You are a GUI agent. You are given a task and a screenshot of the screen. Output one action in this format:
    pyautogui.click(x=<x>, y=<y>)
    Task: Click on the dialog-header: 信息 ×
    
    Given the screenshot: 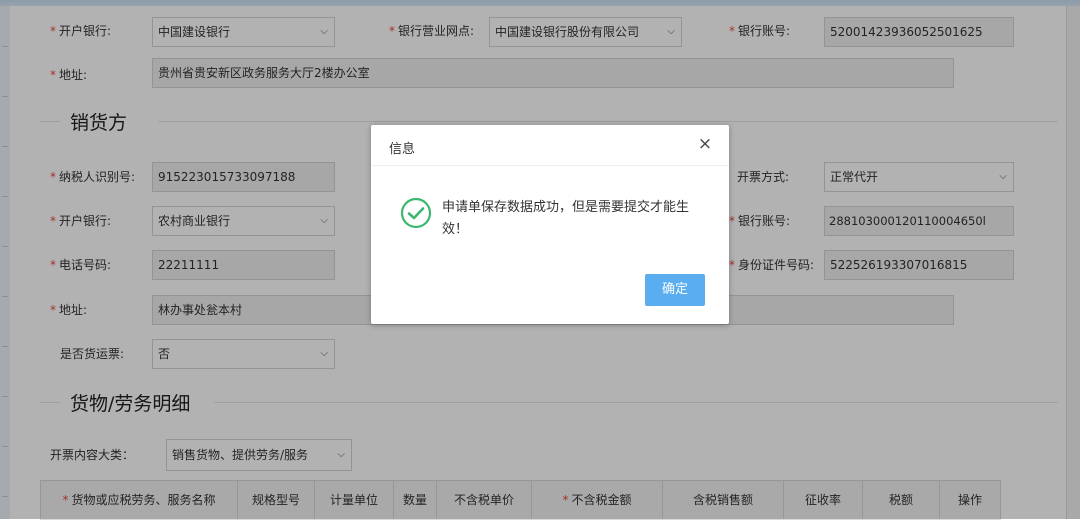 What is the action you would take?
    pyautogui.click(x=550, y=145)
    